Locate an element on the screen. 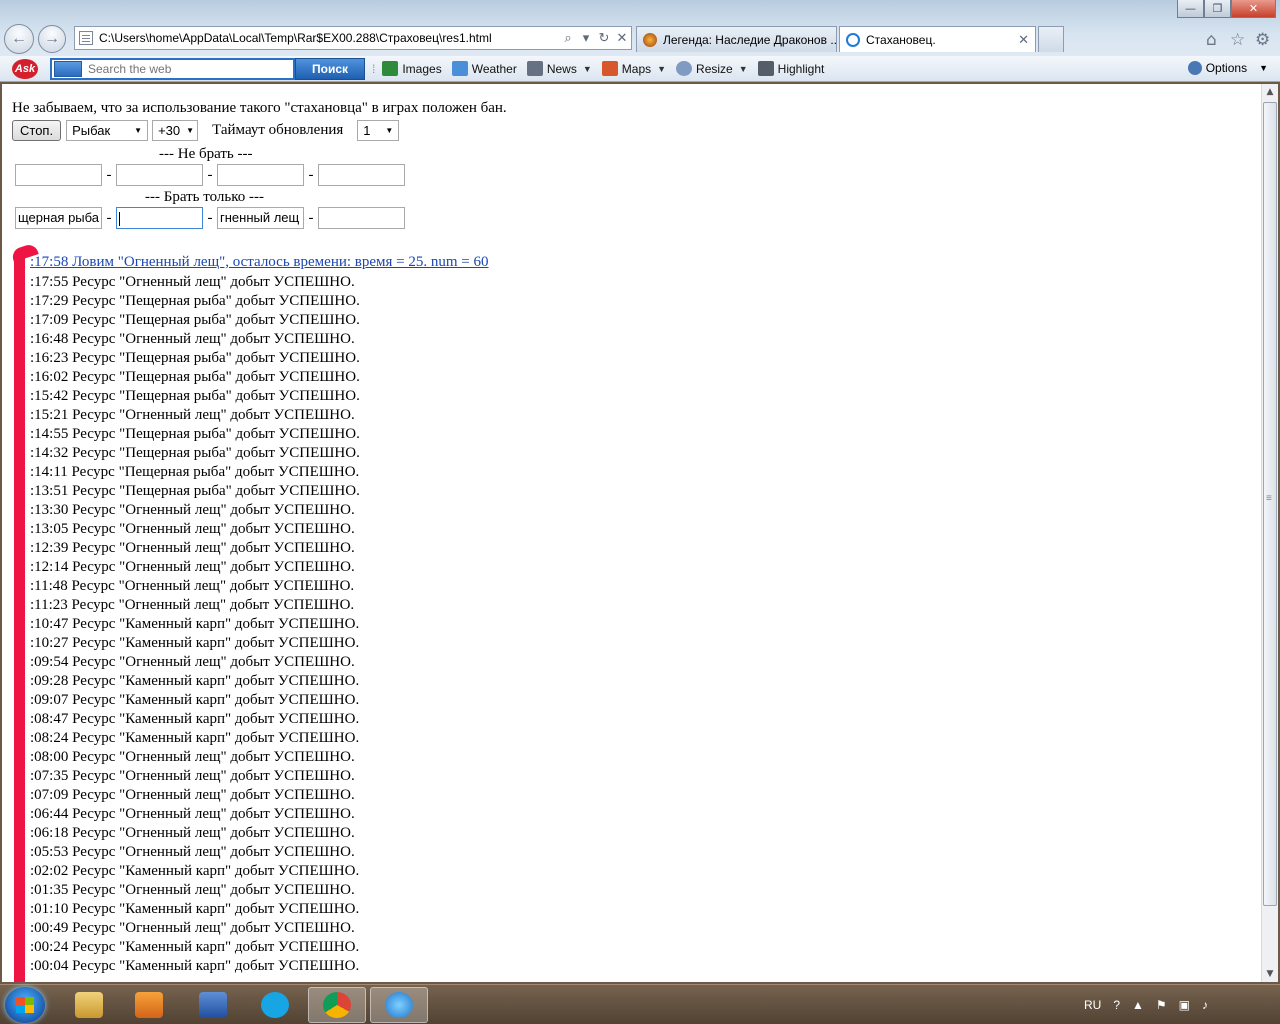 This screenshot has height=1024, width=1280. volume-icon: ♪ is located at coordinates (1205, 1005).